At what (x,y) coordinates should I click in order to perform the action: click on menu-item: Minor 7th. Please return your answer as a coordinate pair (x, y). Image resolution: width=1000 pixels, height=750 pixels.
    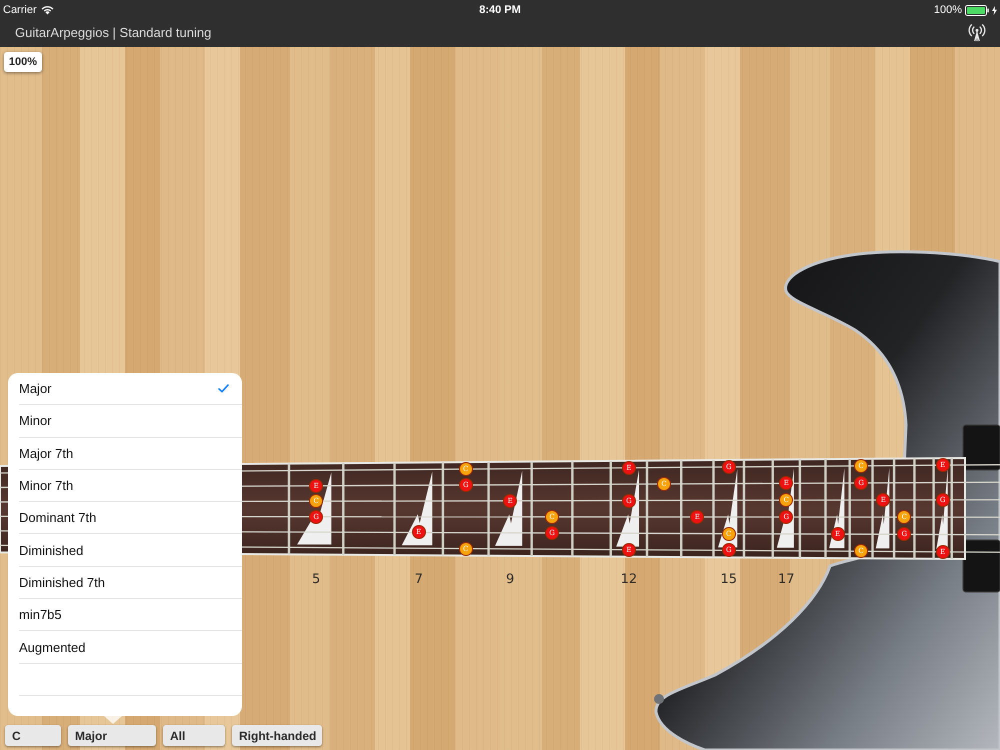
    Looking at the image, I should click on (130, 486).